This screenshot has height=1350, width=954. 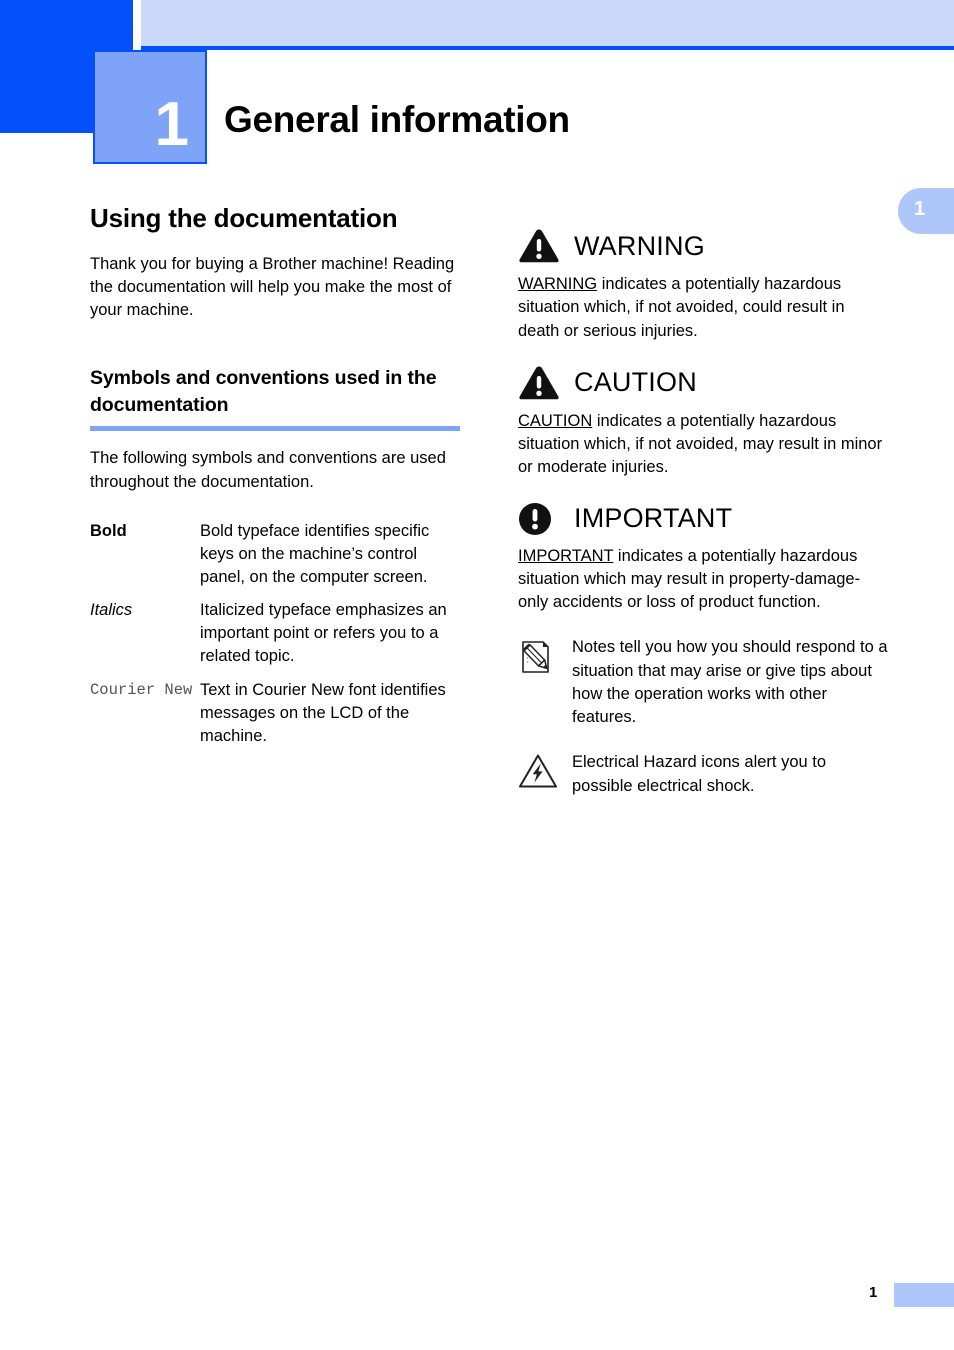 What do you see at coordinates (397, 119) in the screenshot?
I see `page-title: General information` at bounding box center [397, 119].